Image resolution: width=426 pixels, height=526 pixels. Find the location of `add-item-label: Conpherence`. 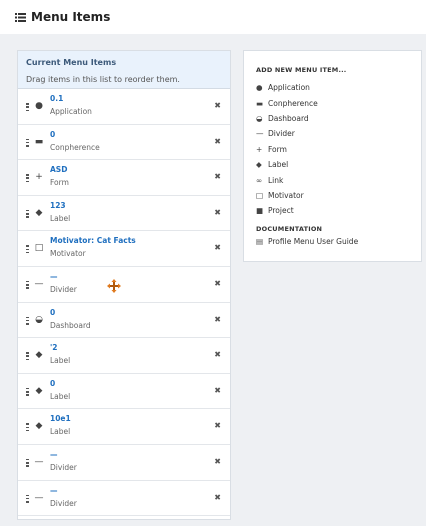

add-item-label: Conpherence is located at coordinates (293, 103).